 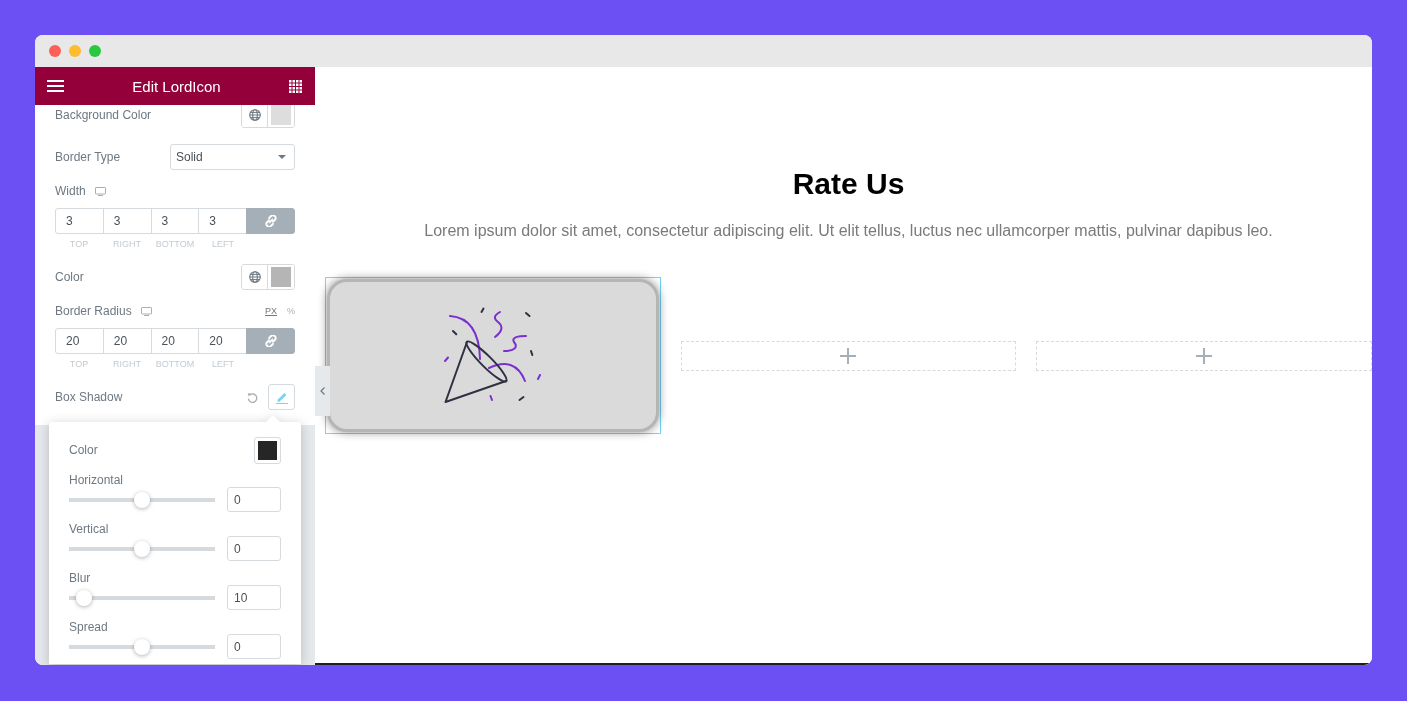 I want to click on control-label: Width, so click(x=70, y=191).